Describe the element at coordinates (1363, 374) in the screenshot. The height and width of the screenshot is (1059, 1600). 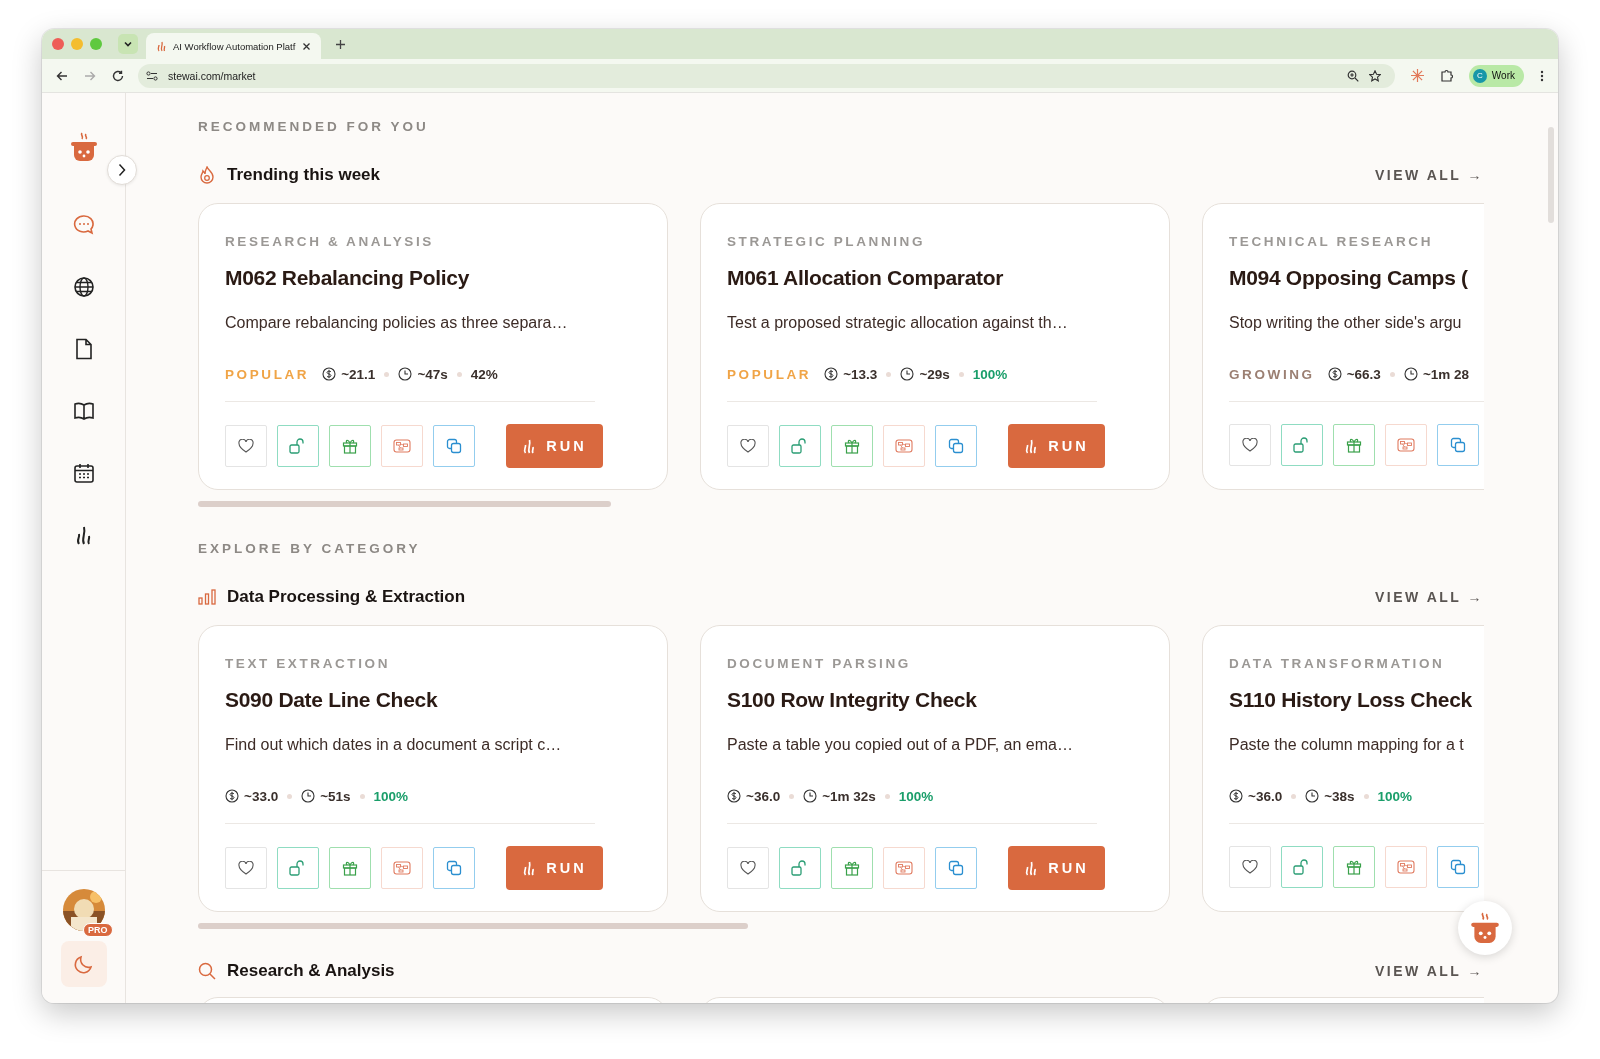
I see `cost-value: ~66.3` at that location.